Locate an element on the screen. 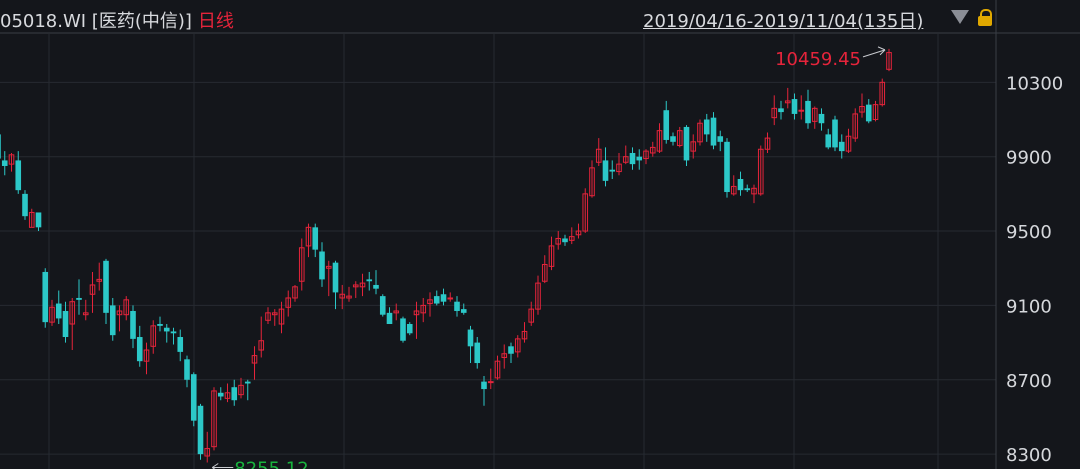  y-tick-label: 9500 is located at coordinates (1029, 232).